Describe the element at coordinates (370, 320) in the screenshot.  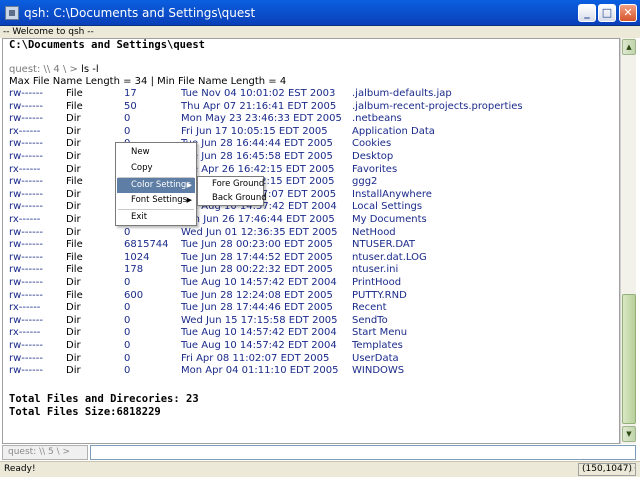
I see `file-name: SendTo` at that location.